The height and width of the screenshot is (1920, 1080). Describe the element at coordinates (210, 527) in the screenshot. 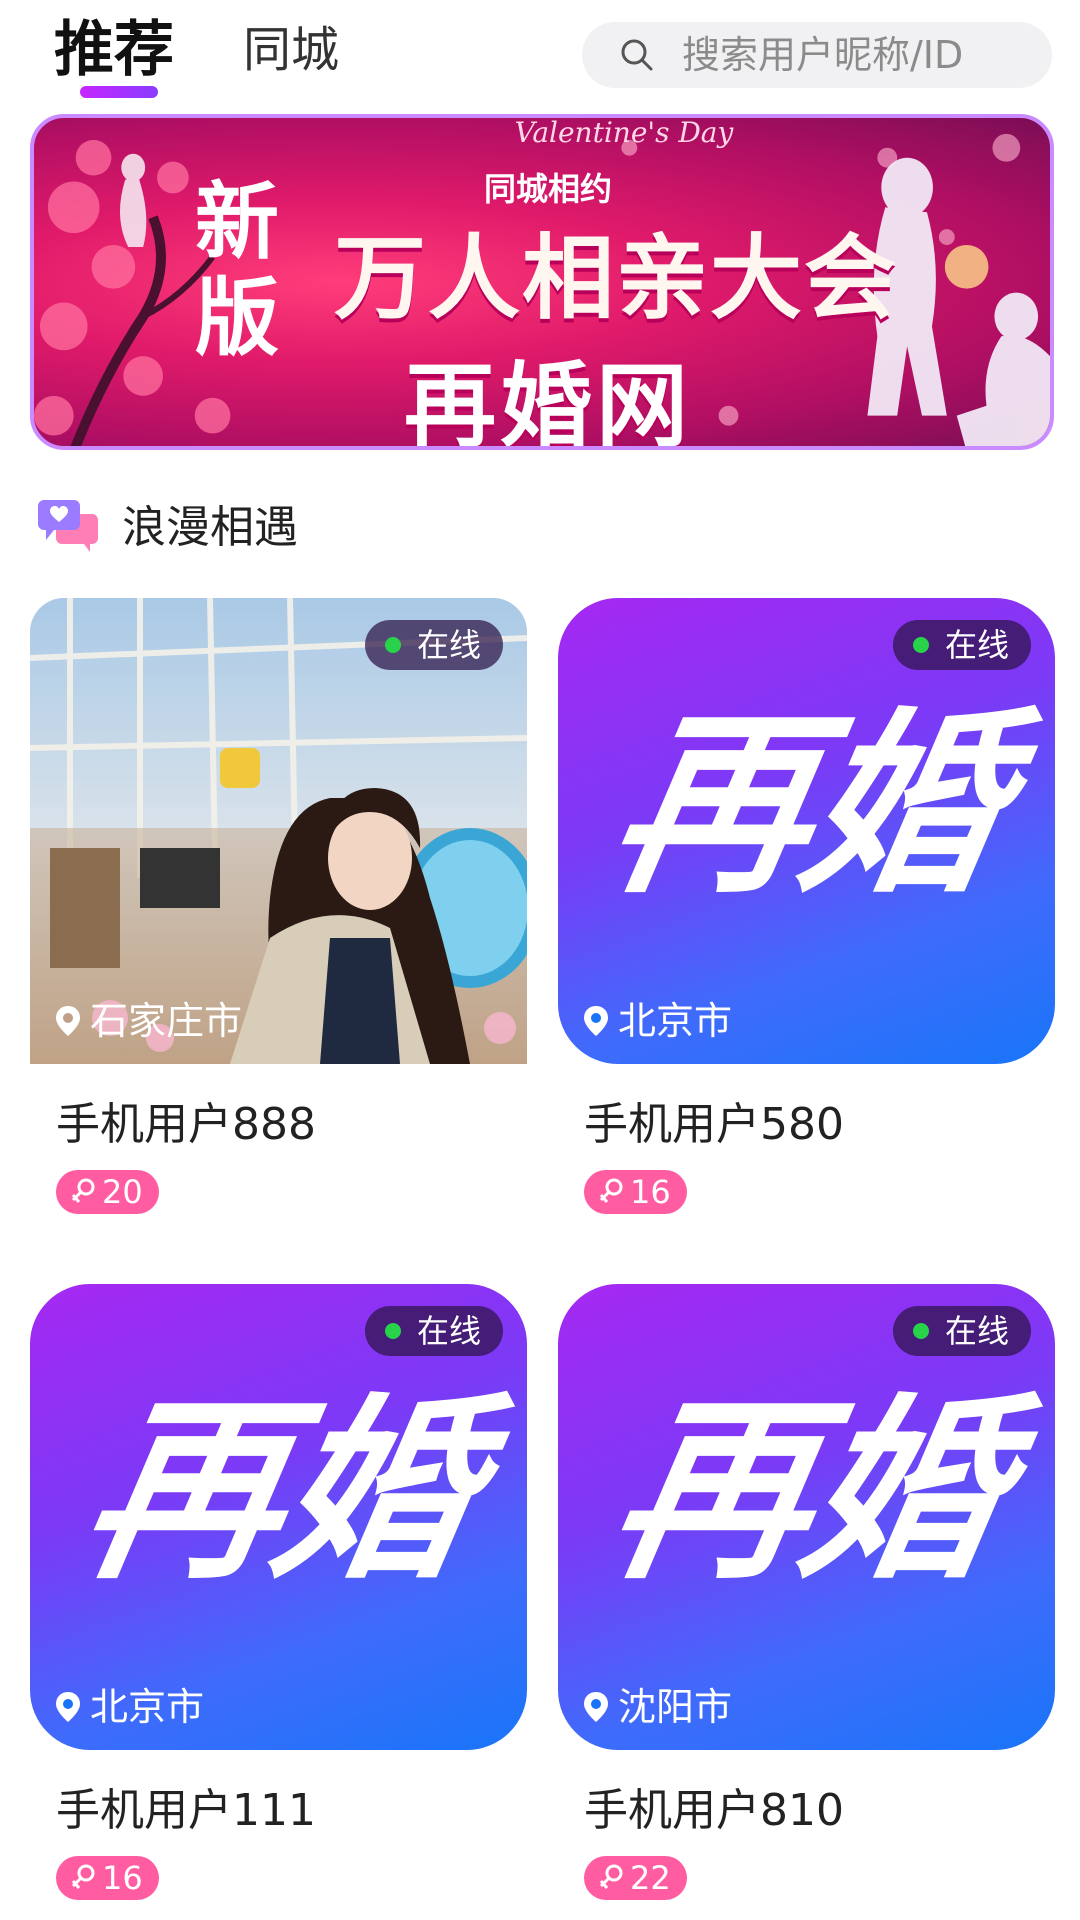

I see `section-title: 浪漫相遇` at that location.